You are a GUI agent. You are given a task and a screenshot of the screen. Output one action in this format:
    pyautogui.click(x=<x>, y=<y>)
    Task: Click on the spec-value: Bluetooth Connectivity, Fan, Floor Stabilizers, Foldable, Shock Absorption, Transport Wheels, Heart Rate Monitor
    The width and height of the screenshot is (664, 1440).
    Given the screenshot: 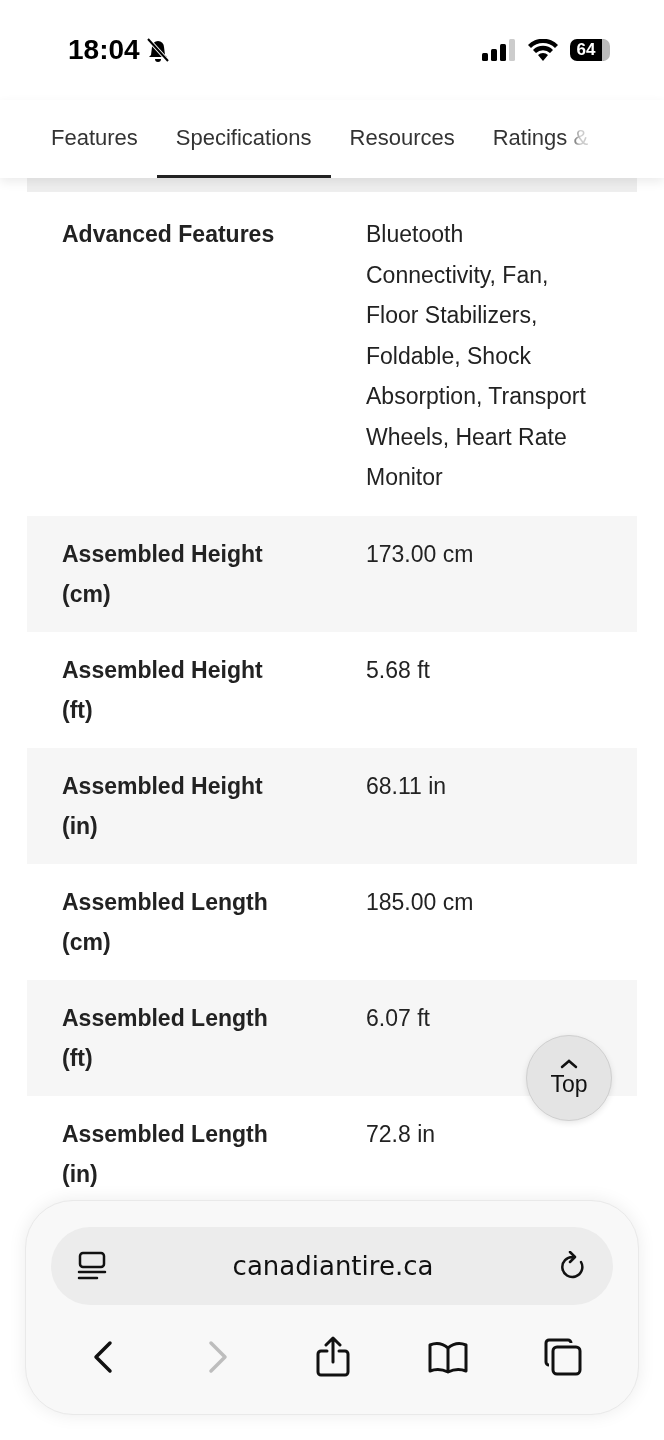 What is the action you would take?
    pyautogui.click(x=476, y=356)
    